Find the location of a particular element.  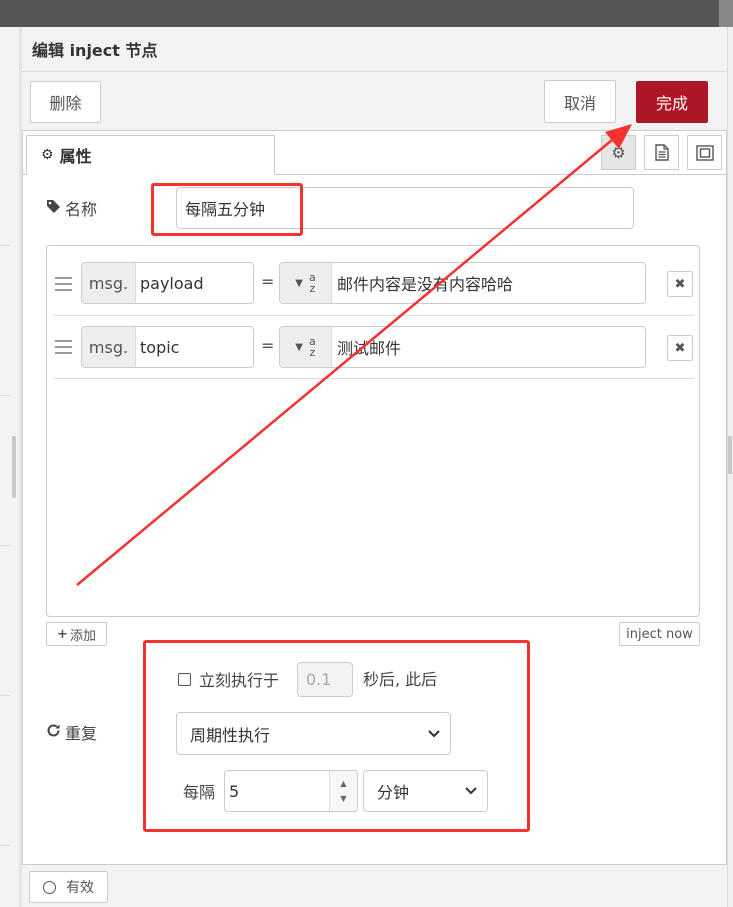

every-label: 每隔 is located at coordinates (199, 792).